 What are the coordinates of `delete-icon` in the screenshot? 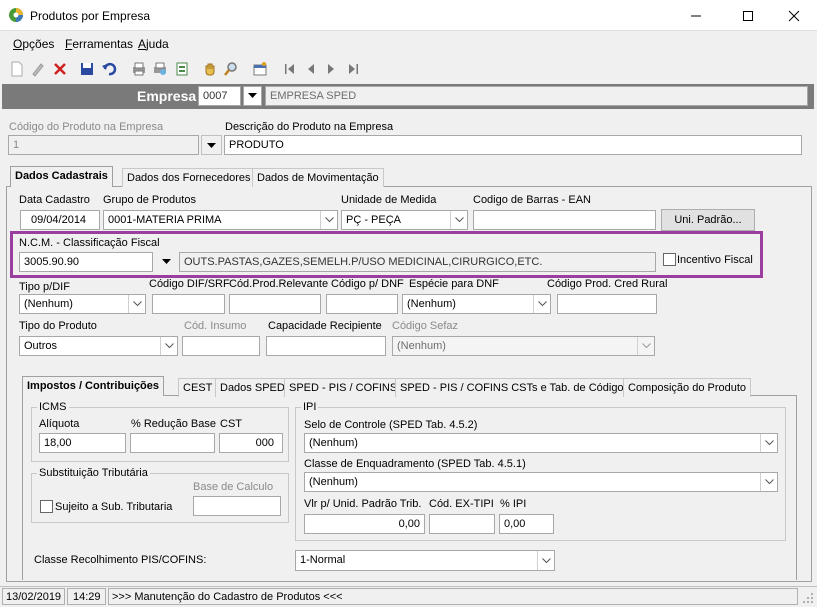 It's located at (60, 69).